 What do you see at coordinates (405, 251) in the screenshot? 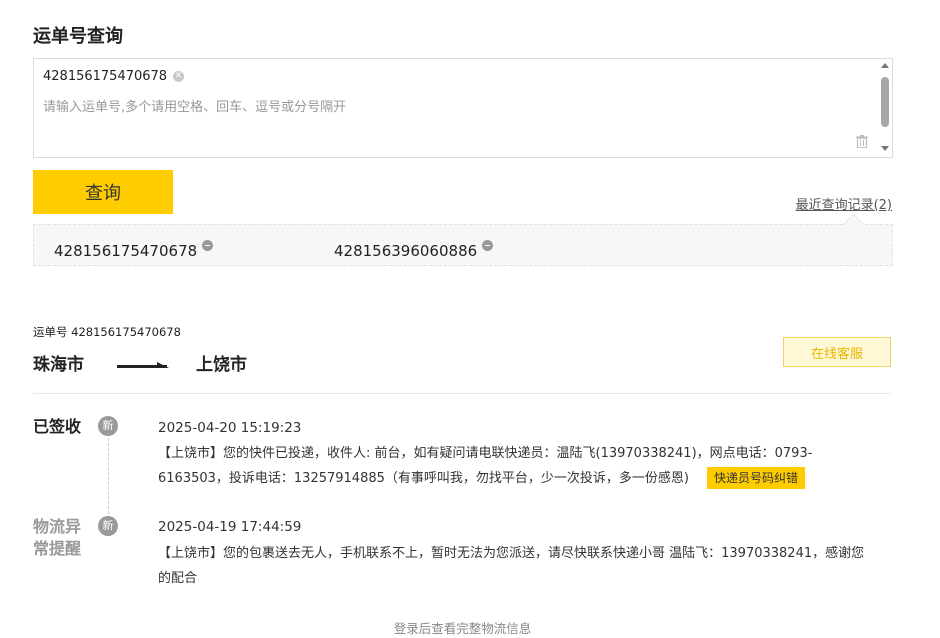
I see `history-number: 428156396060886` at bounding box center [405, 251].